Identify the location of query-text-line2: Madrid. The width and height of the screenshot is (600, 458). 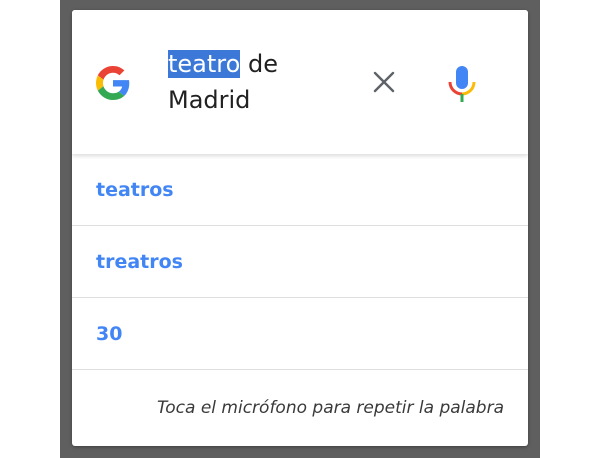
(209, 100).